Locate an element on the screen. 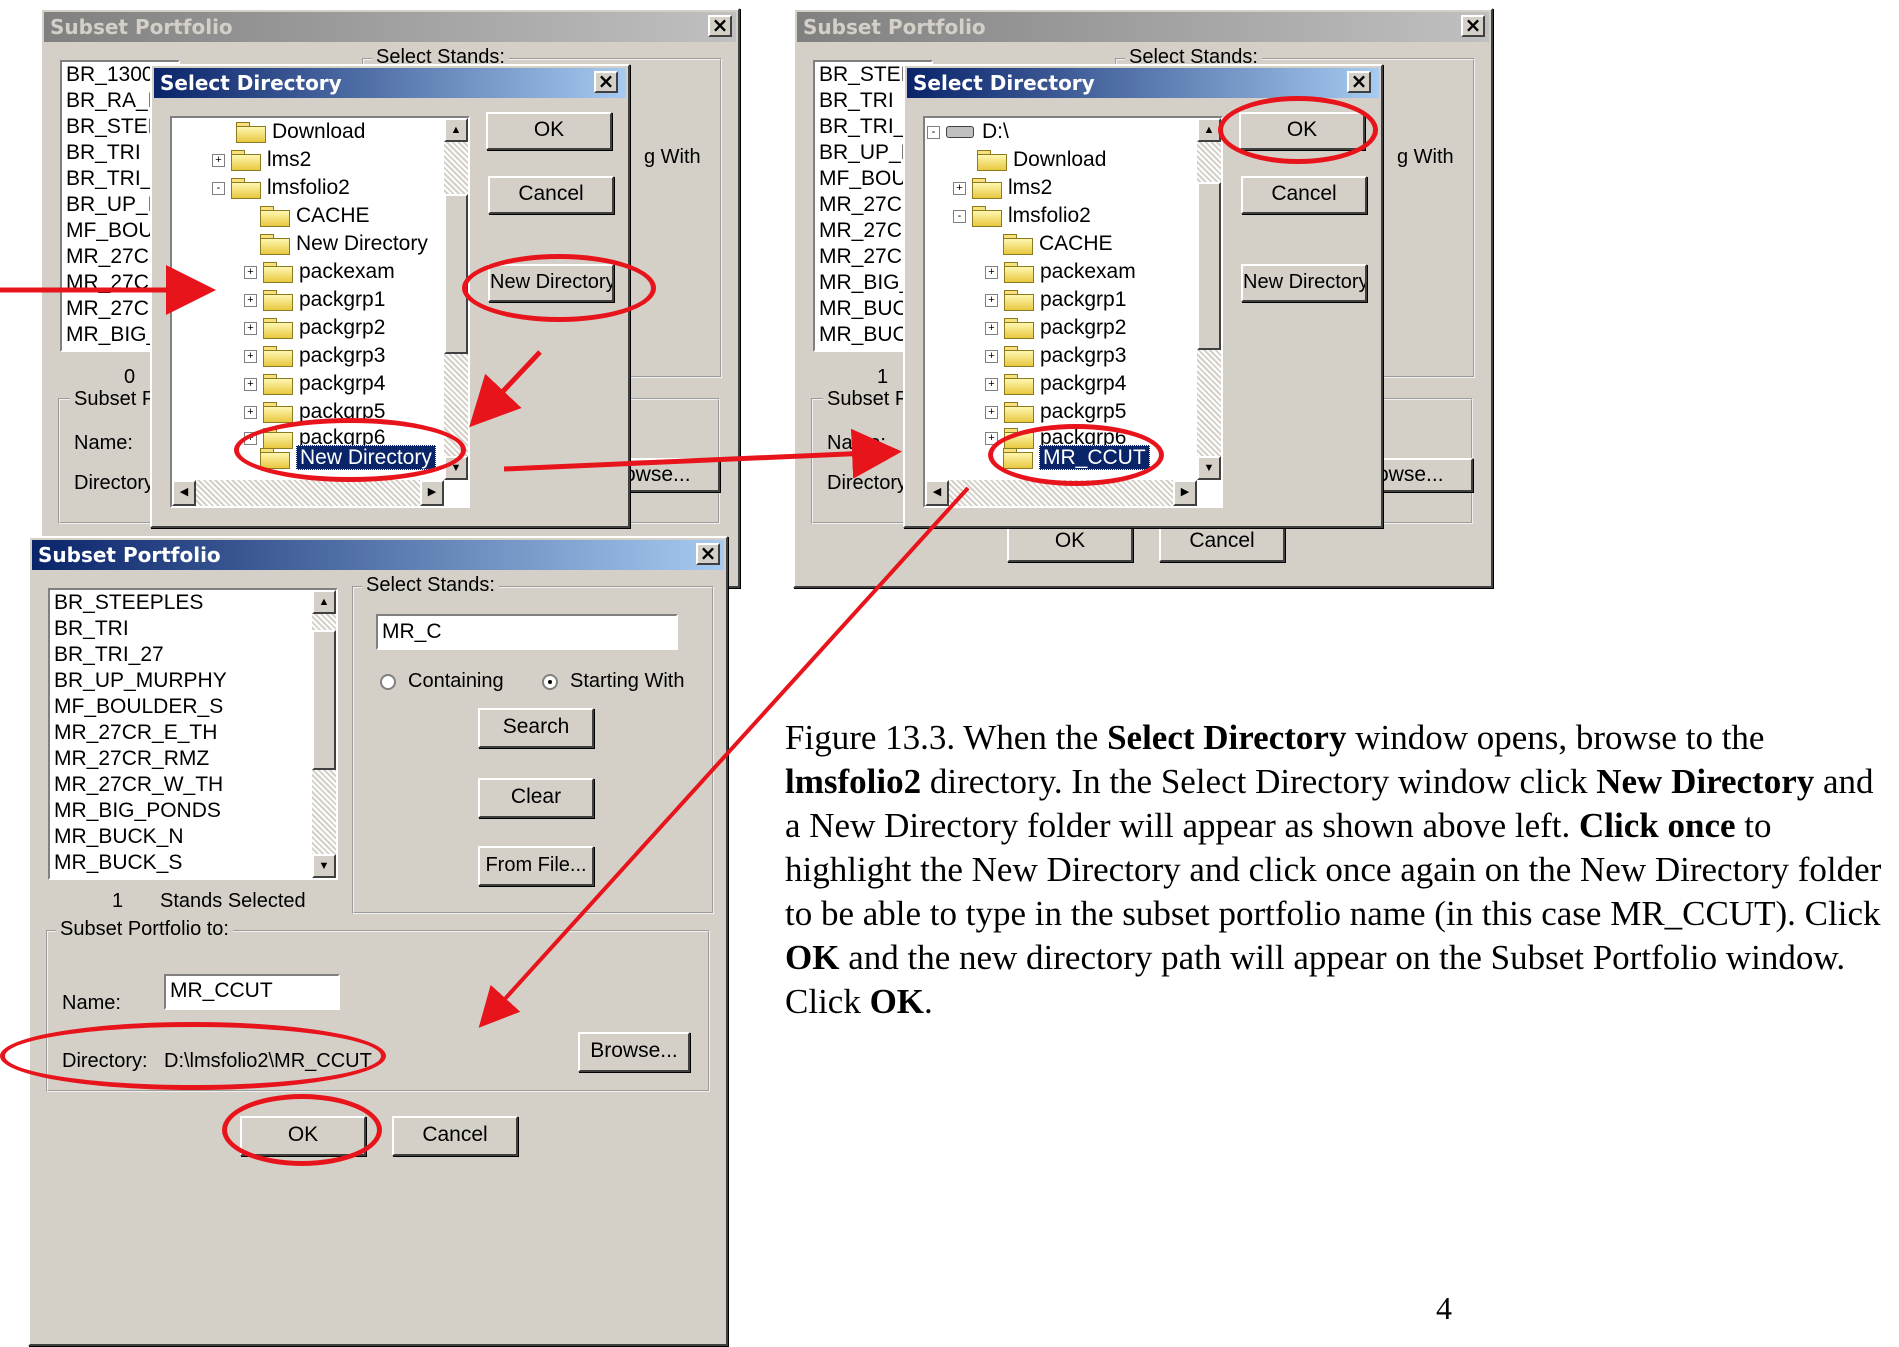 The width and height of the screenshot is (1899, 1347). caption-text: window opens, browse to the is located at coordinates (1555, 737).